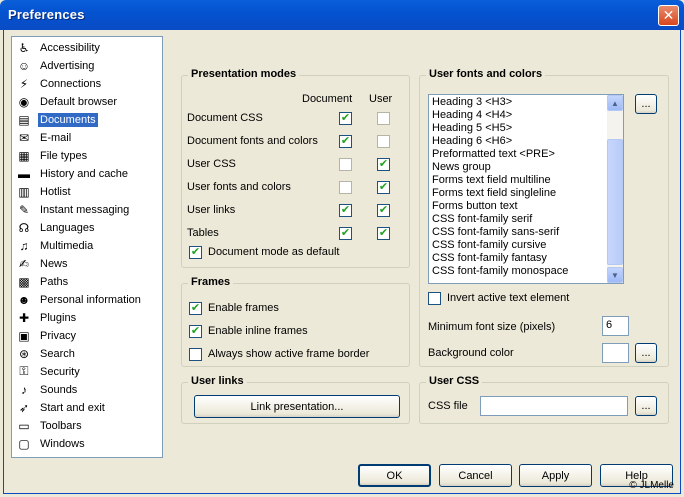 The image size is (684, 497). Describe the element at coordinates (24, 101) in the screenshot. I see `browser-icon: ◉` at that location.